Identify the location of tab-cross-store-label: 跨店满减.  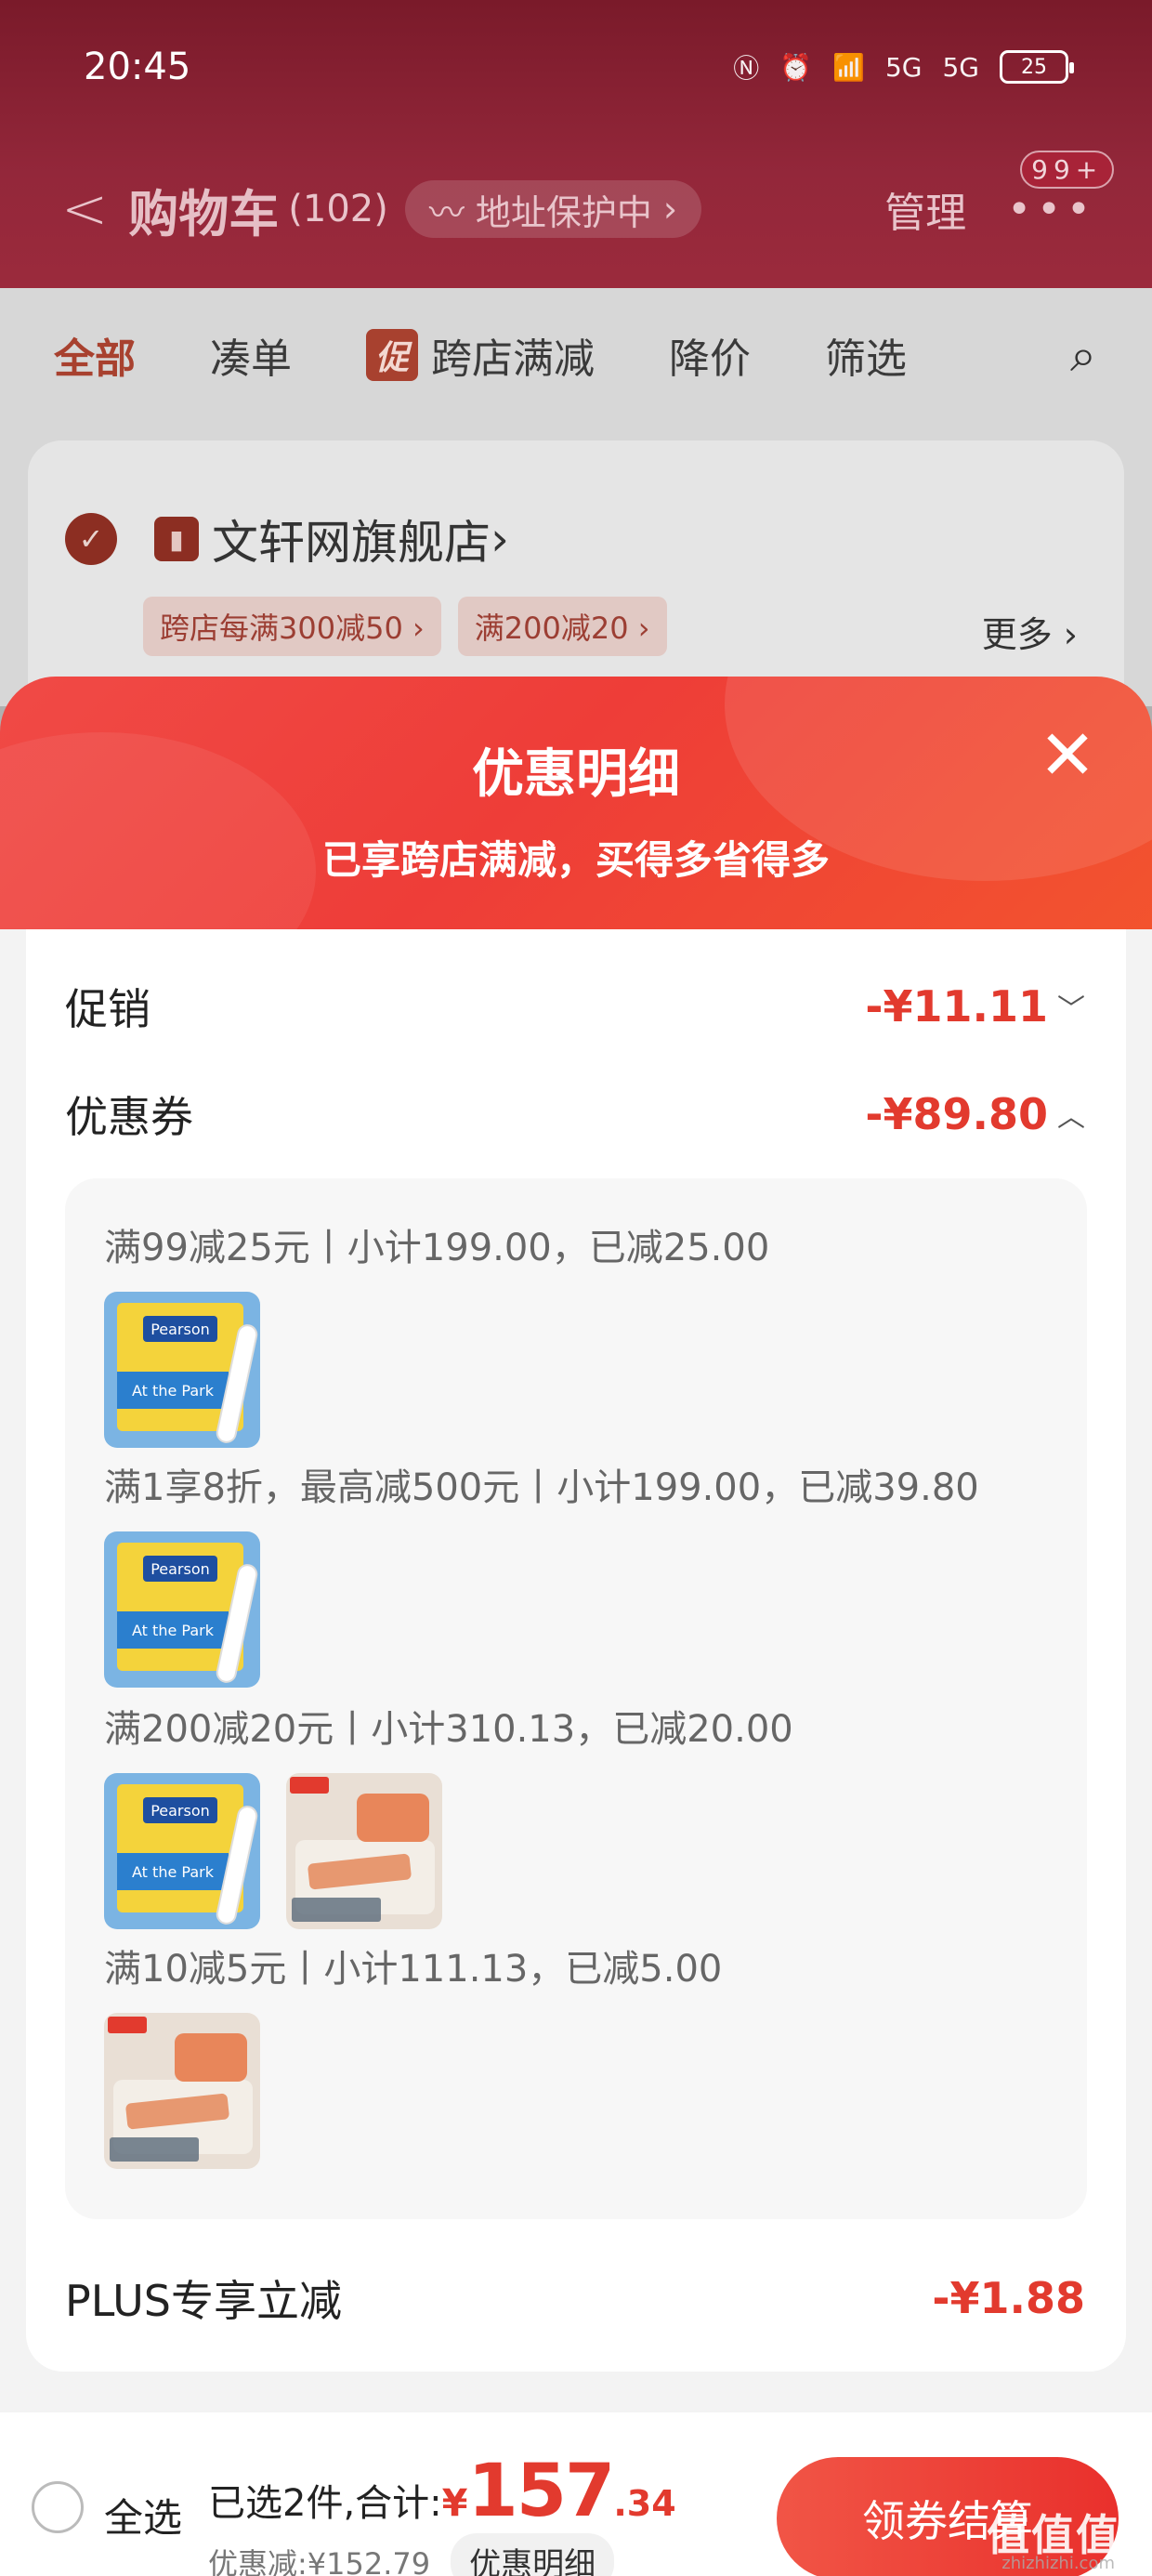
(513, 359).